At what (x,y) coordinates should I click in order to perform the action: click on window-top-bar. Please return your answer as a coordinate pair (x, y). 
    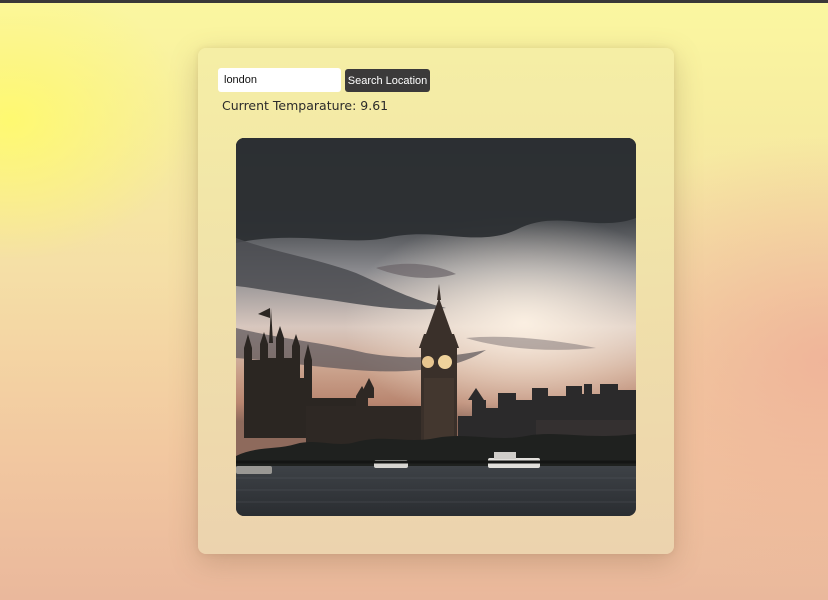
    Looking at the image, I should click on (414, 1).